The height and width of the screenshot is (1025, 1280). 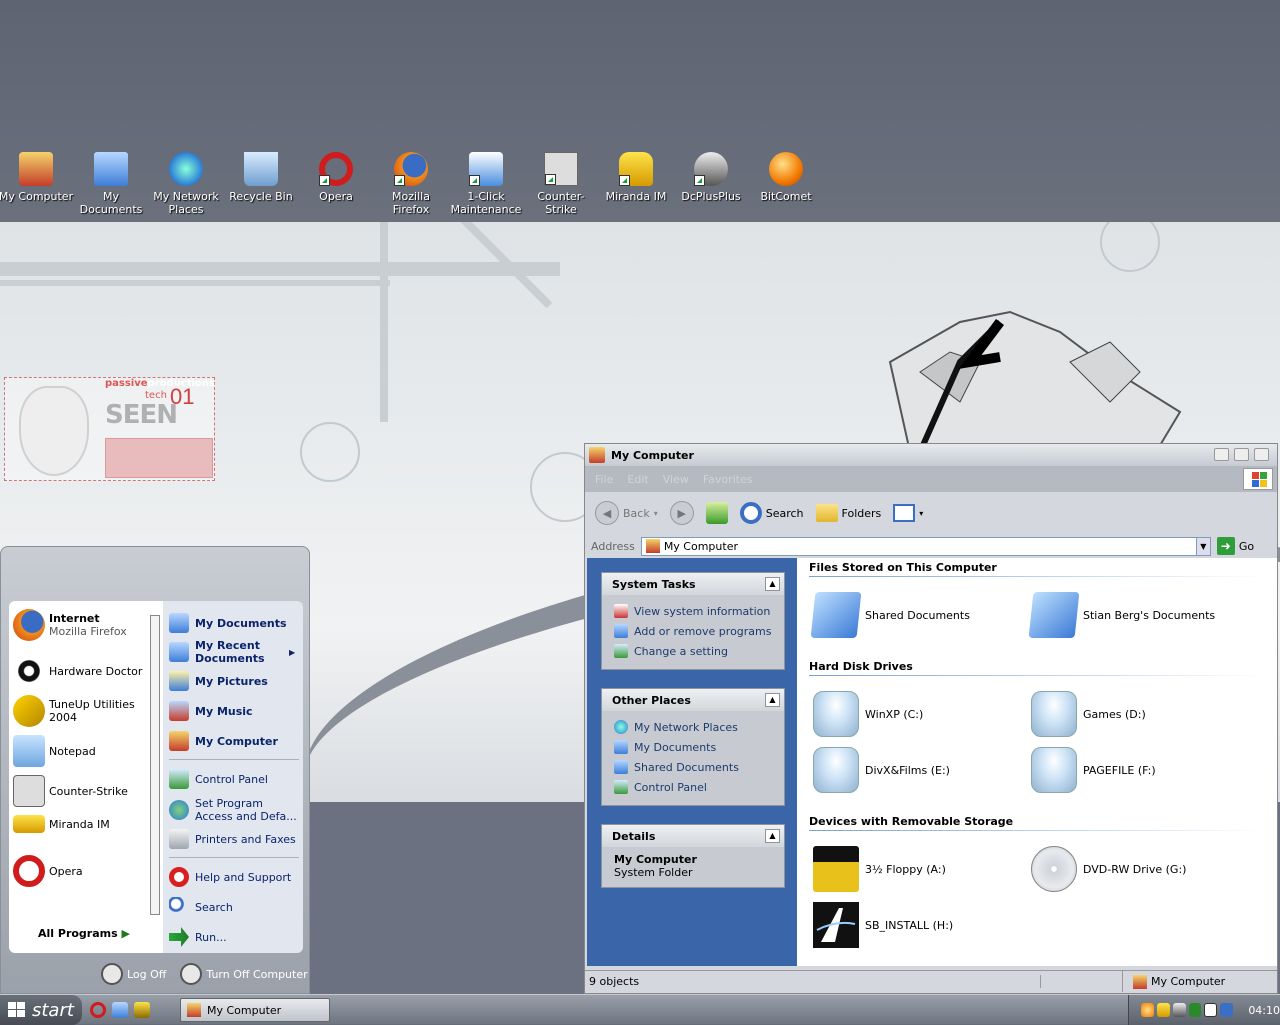 What do you see at coordinates (1093, 770) in the screenshot?
I see `item-drive-f: PAGEFILE (F:)` at bounding box center [1093, 770].